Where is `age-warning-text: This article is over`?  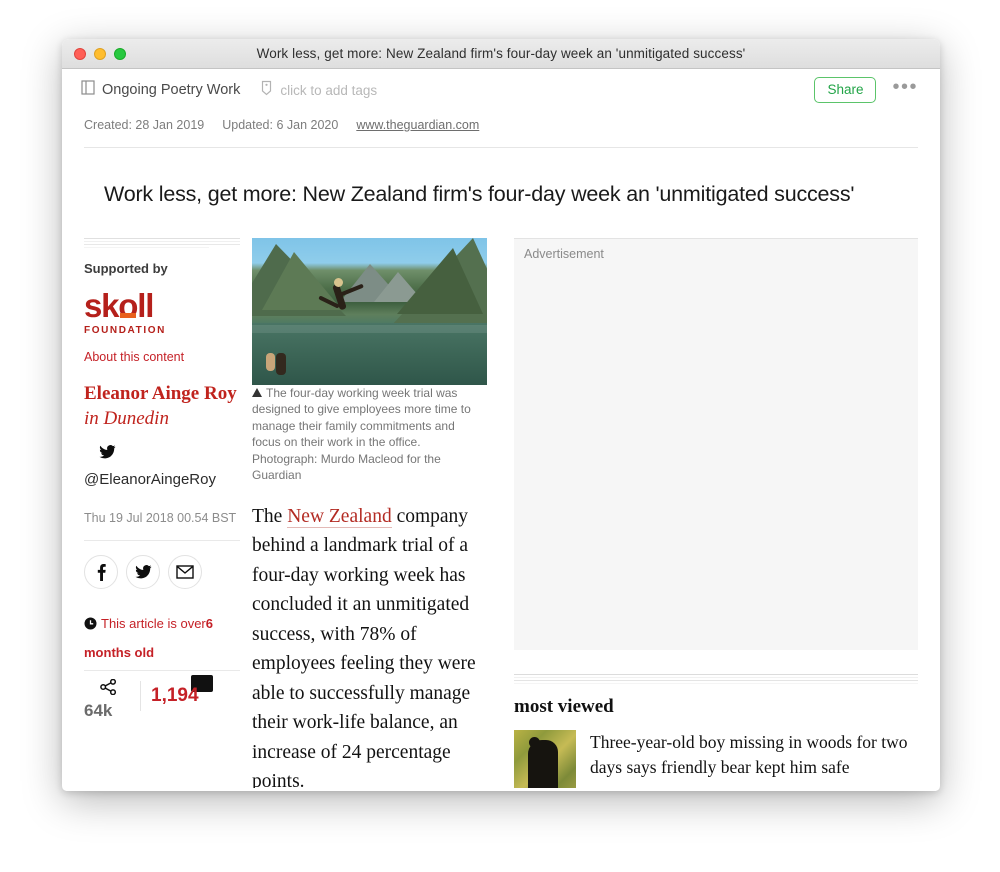
age-warning-text: This article is over is located at coordinates (153, 623).